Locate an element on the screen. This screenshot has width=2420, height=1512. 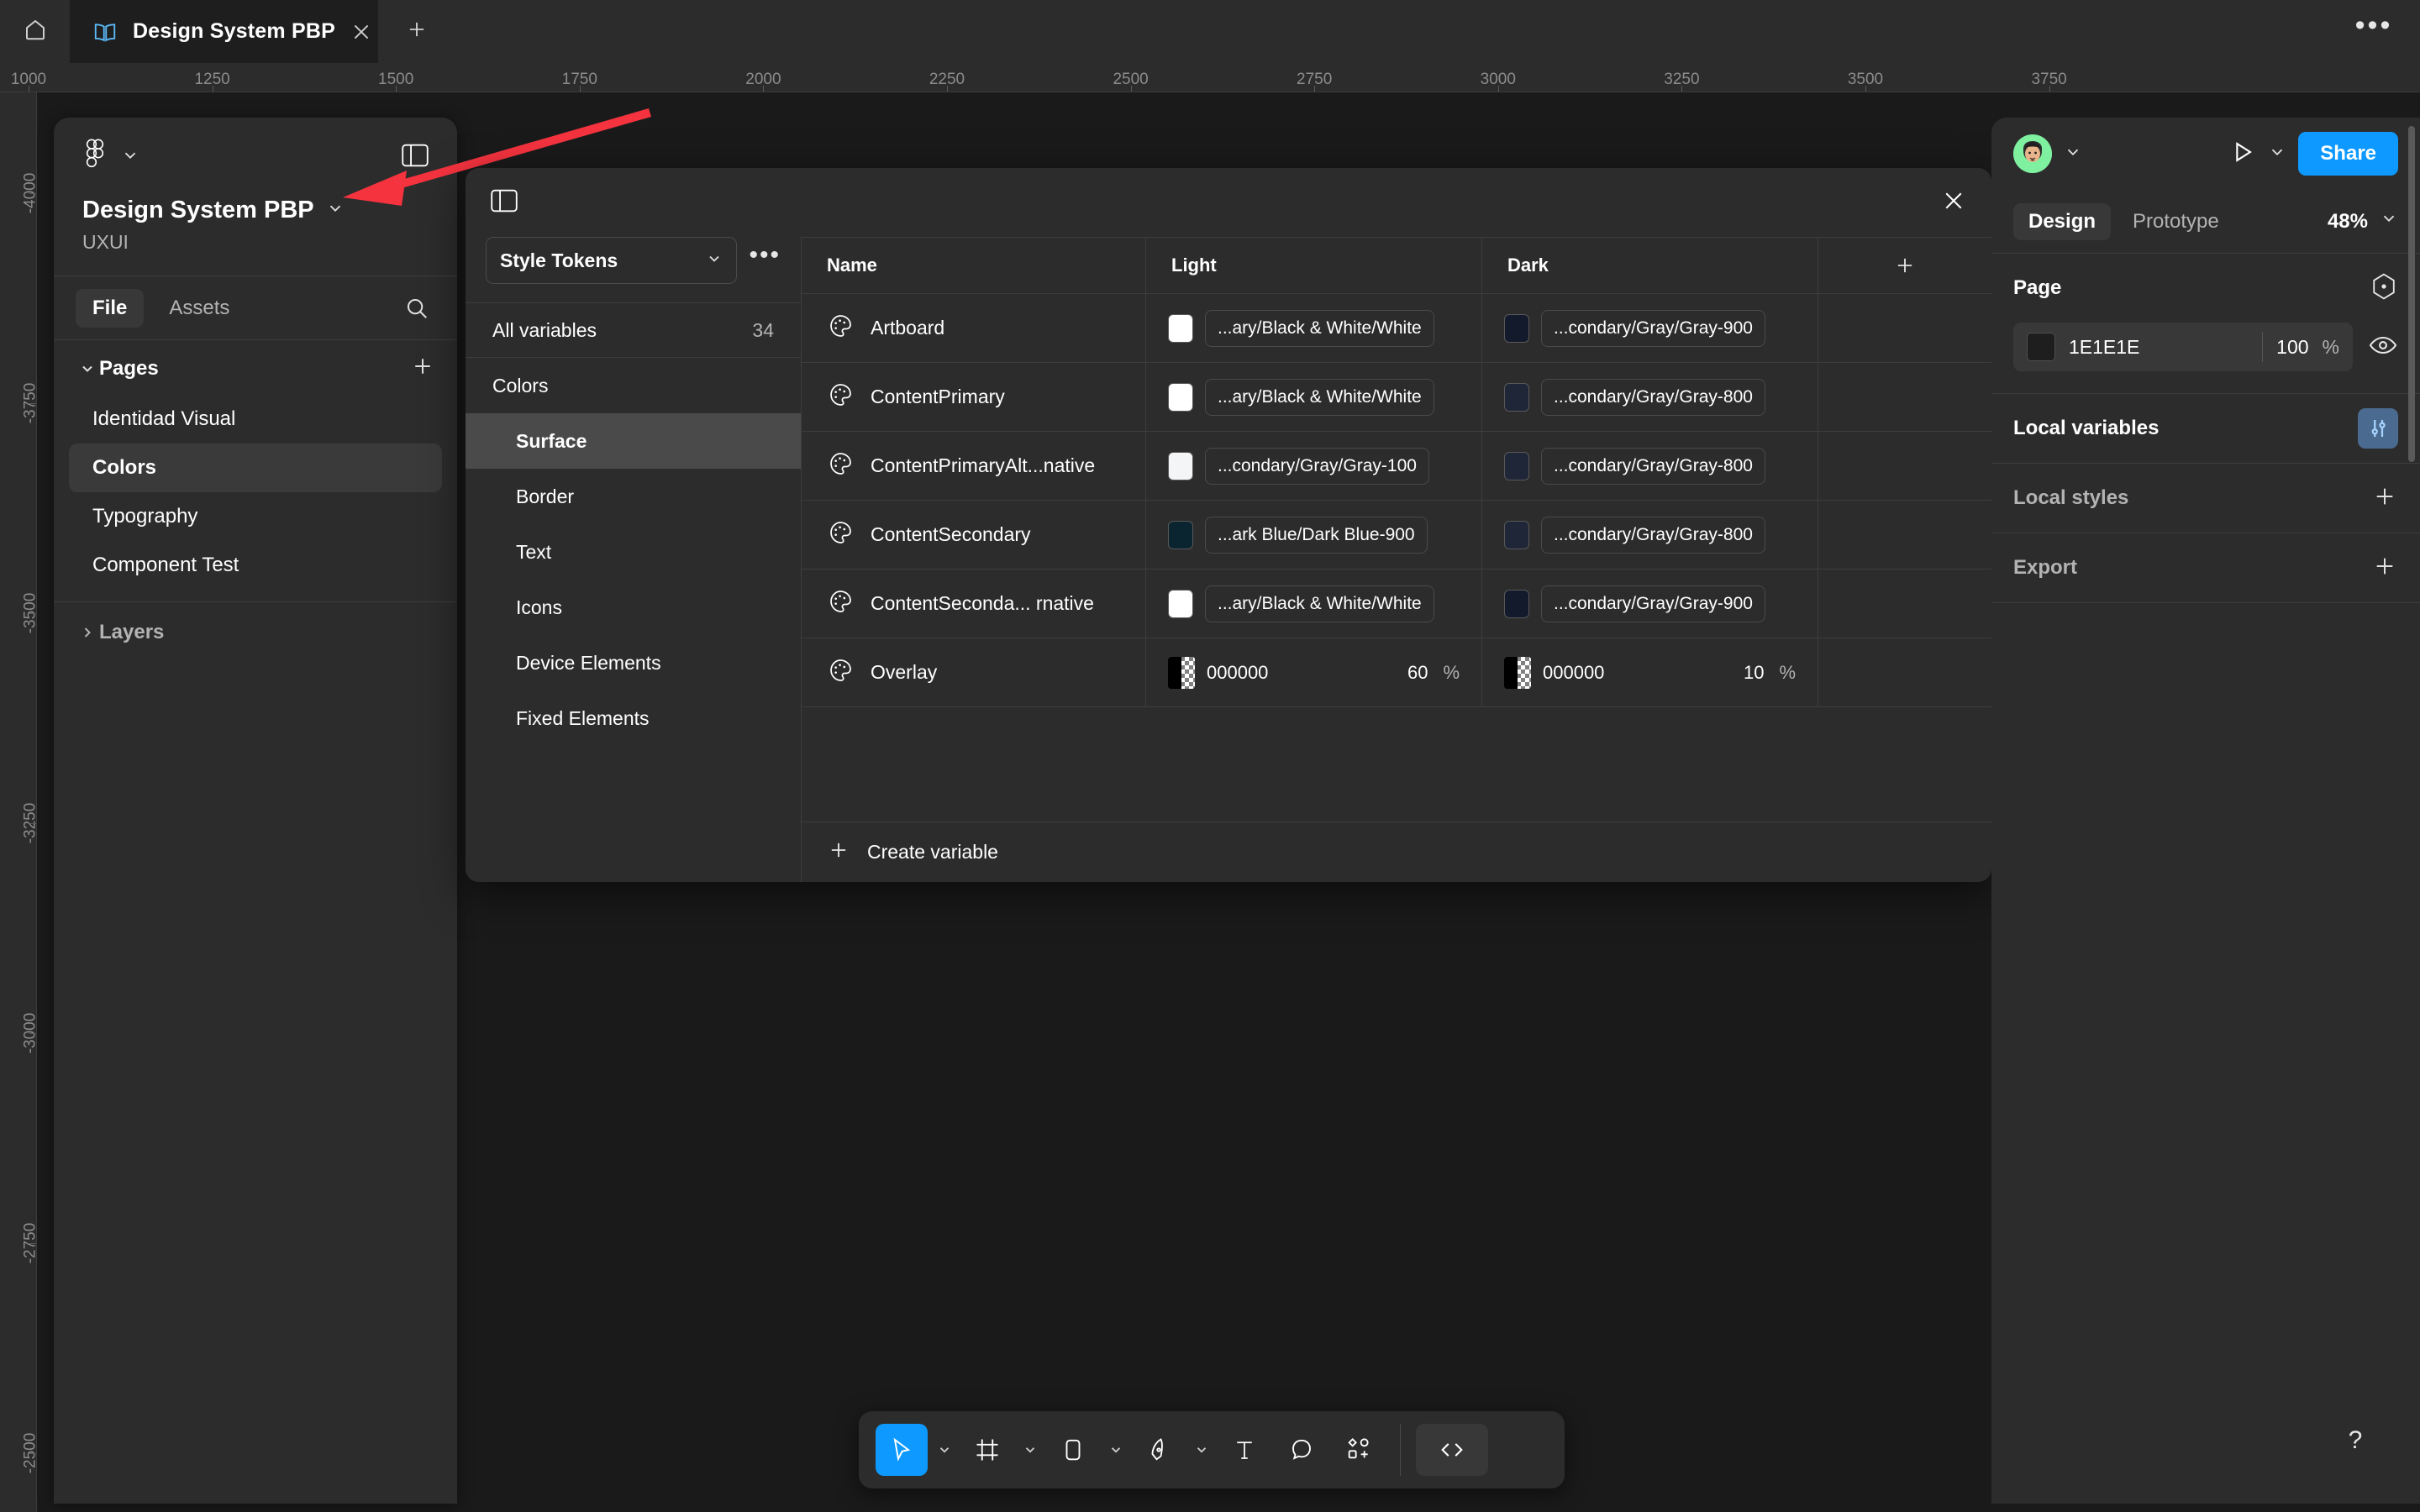
tab-file: File is located at coordinates (110, 308).